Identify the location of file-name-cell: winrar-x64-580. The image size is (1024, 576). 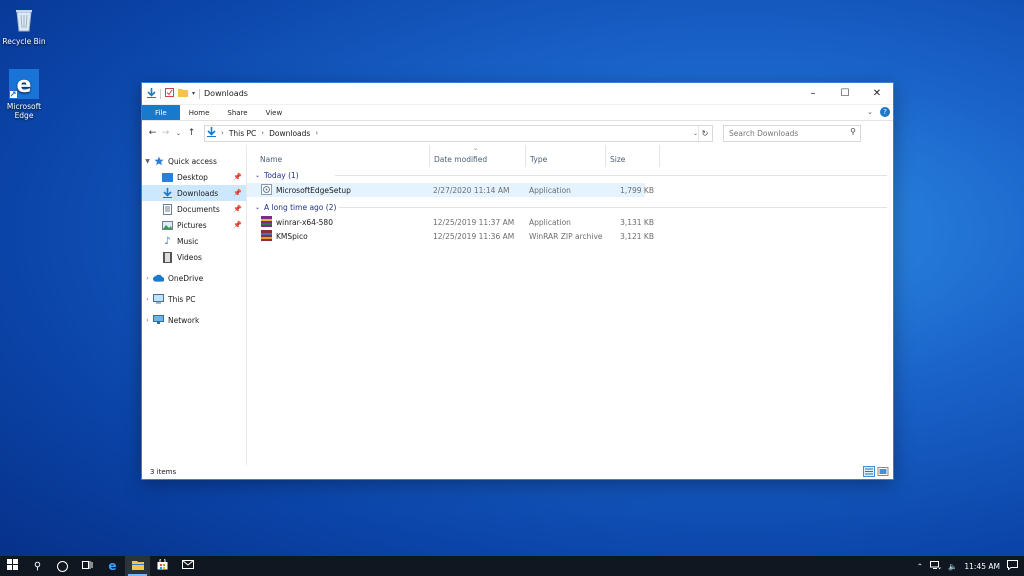
(297, 222).